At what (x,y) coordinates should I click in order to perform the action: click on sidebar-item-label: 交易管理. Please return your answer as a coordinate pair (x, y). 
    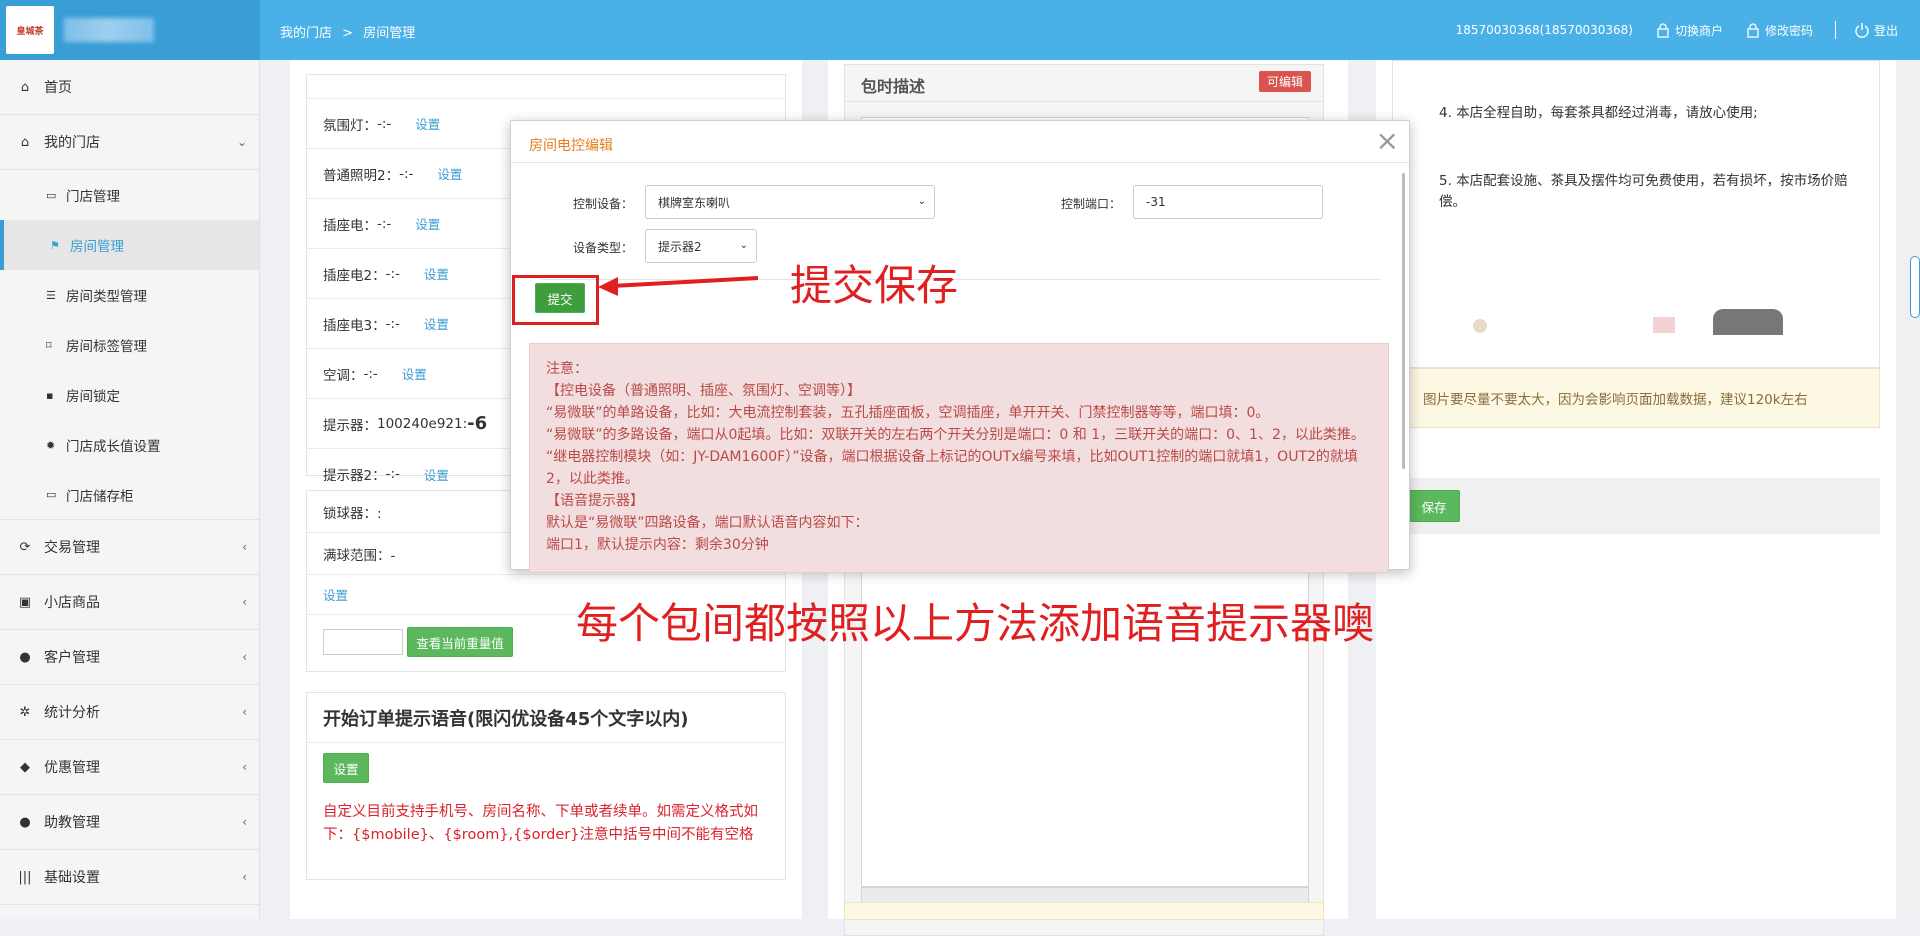
    Looking at the image, I should click on (72, 548).